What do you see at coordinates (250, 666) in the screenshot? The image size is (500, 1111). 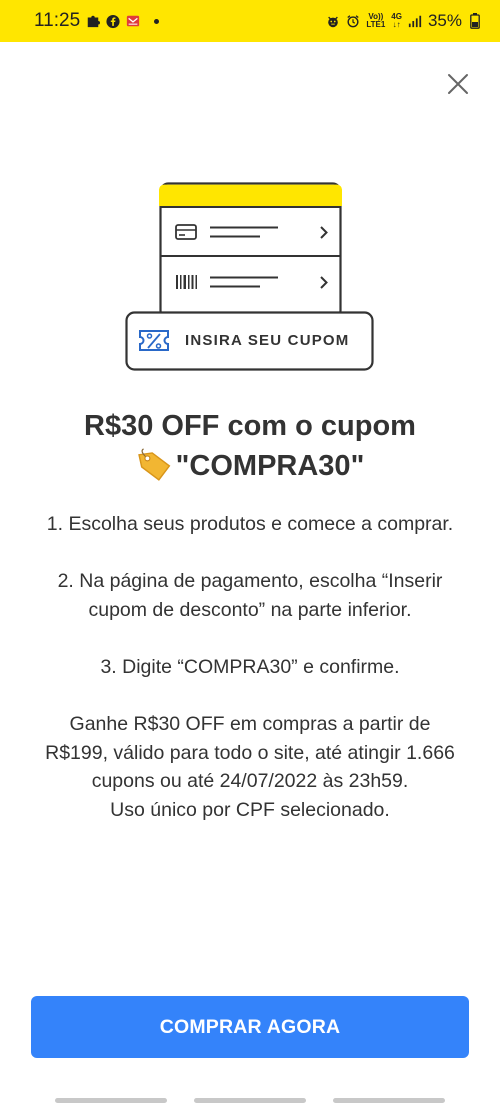 I see `step-3: 3. Digite “COMPRA30” e confirme.` at bounding box center [250, 666].